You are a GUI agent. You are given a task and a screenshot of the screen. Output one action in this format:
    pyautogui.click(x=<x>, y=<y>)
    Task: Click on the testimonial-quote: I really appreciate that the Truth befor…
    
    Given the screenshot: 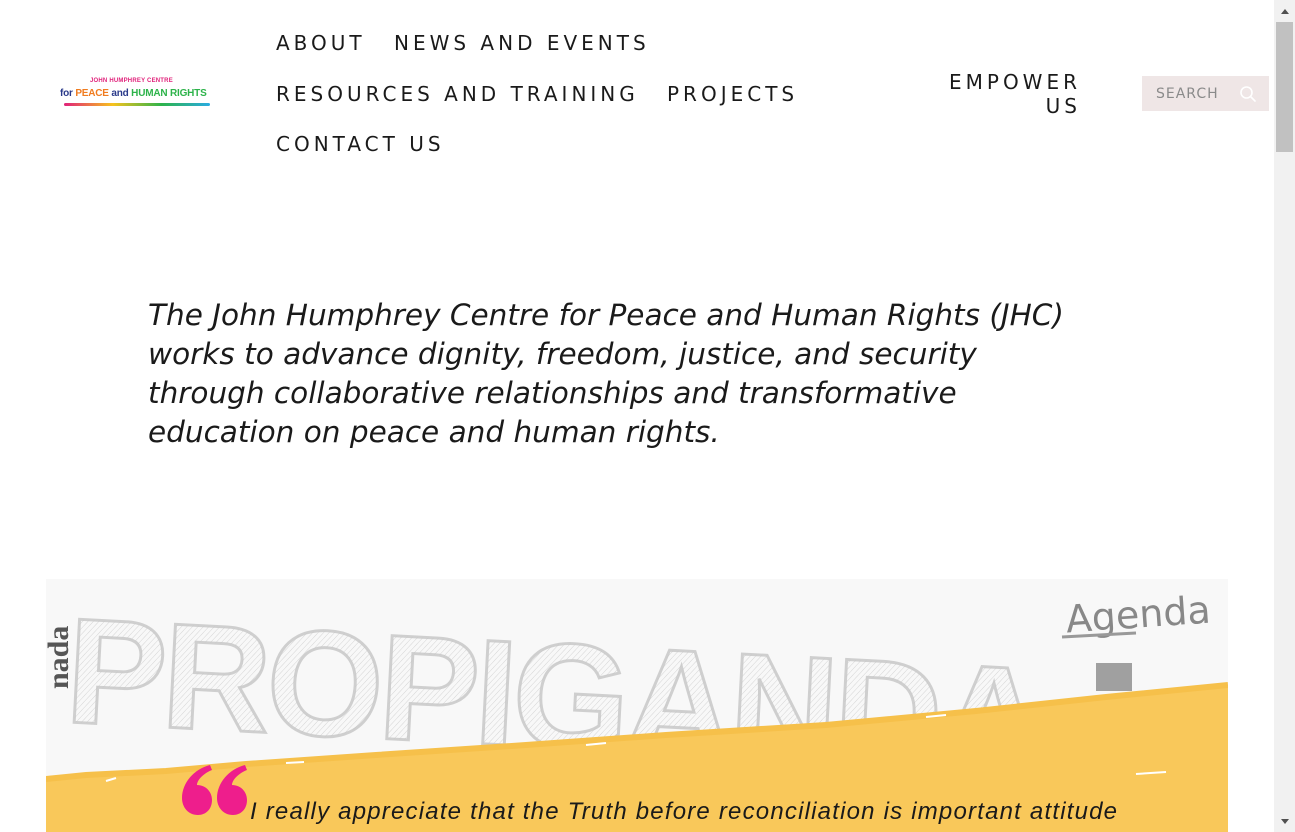 What is the action you would take?
    pyautogui.click(x=684, y=811)
    